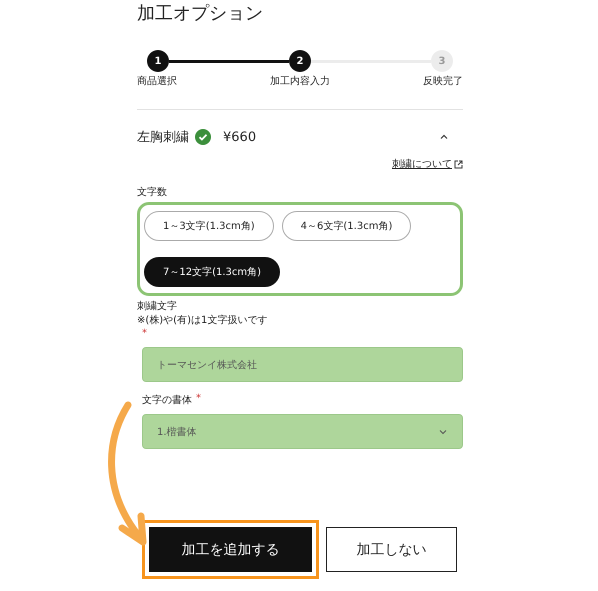  What do you see at coordinates (157, 81) in the screenshot?
I see `step-label: 商品選択` at bounding box center [157, 81].